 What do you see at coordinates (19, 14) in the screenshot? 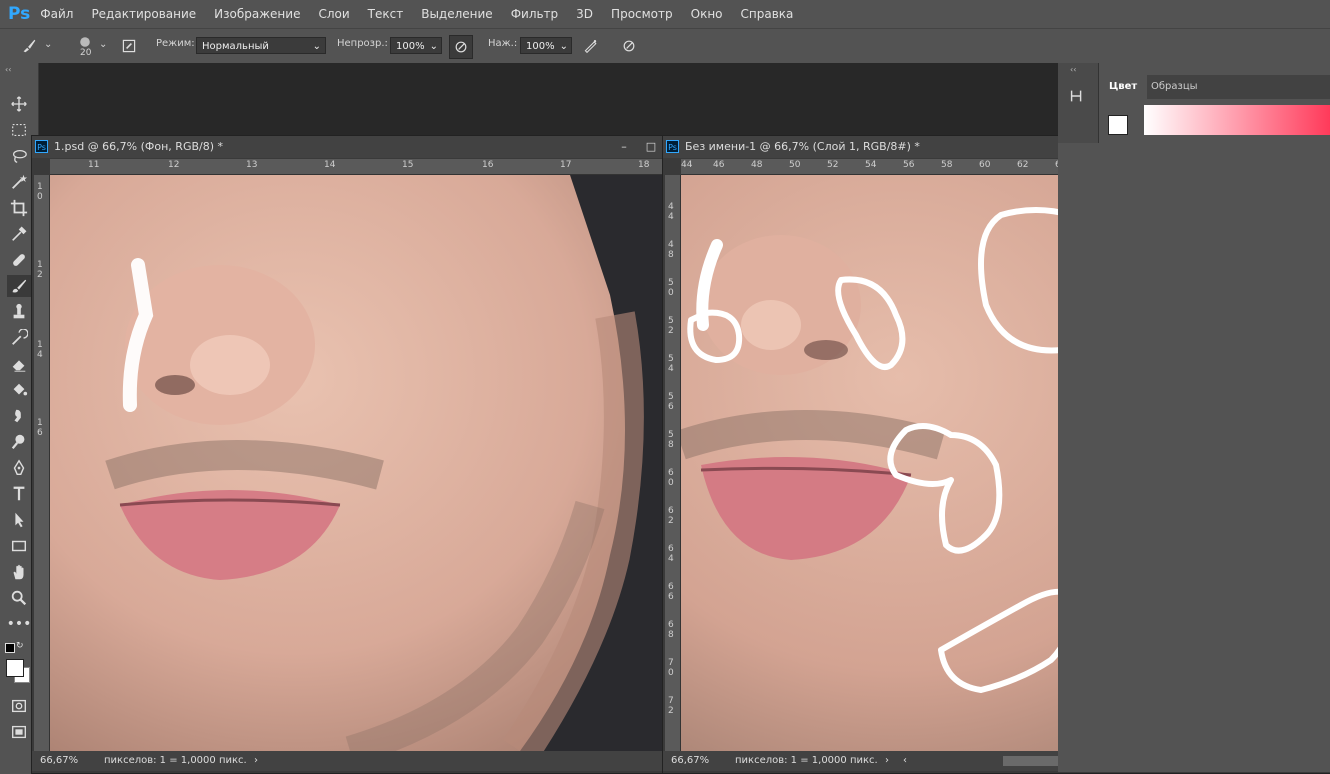
I see `photoshop-logo: Ps` at bounding box center [19, 14].